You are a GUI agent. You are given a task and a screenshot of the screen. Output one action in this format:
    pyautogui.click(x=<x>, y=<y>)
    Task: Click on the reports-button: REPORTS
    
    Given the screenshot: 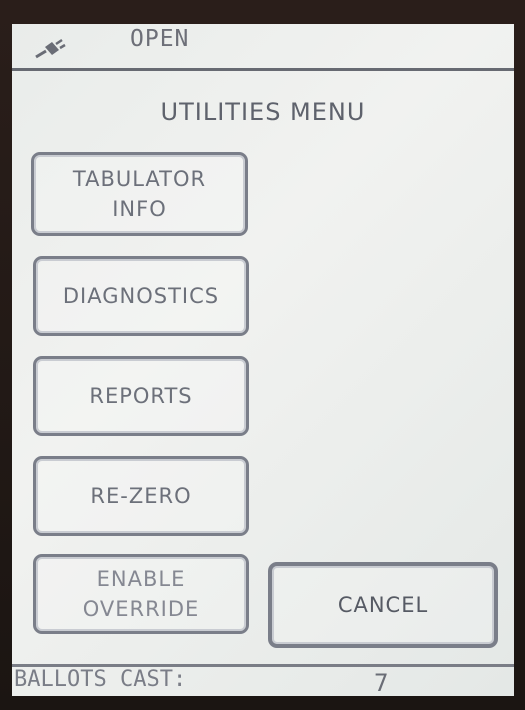 What is the action you would take?
    pyautogui.click(x=141, y=396)
    